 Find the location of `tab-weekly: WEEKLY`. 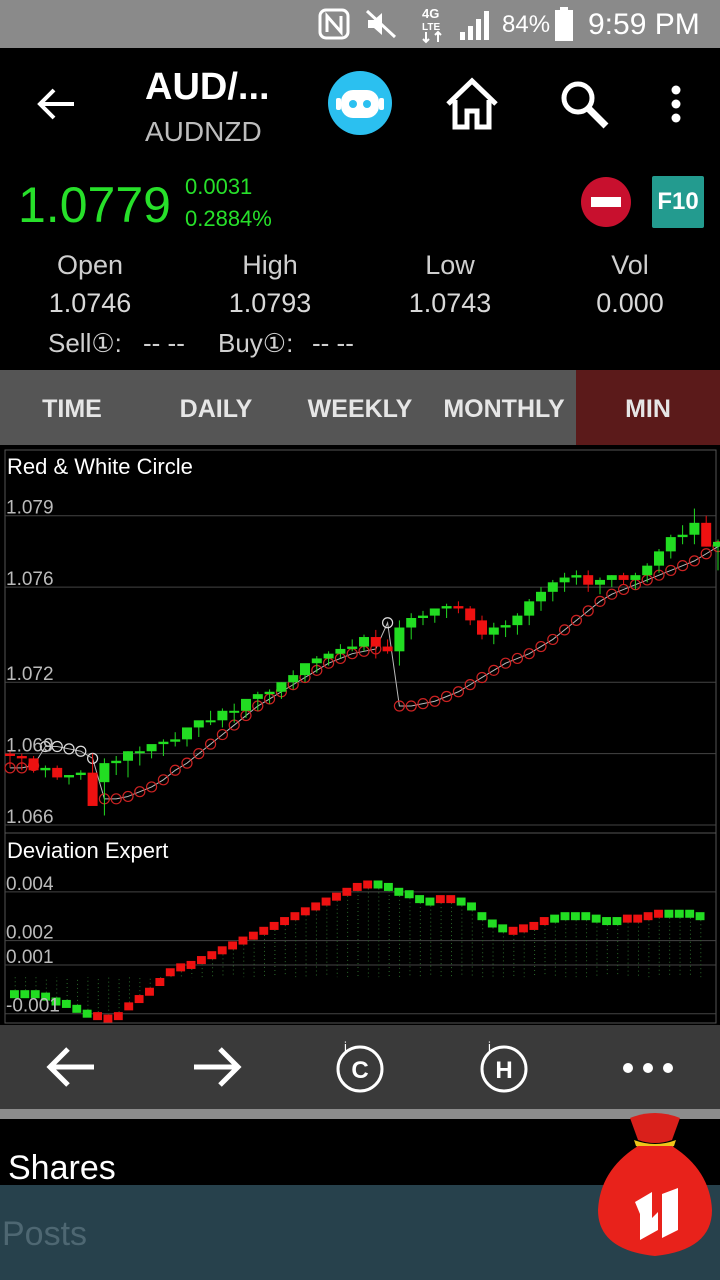

tab-weekly: WEEKLY is located at coordinates (360, 407).